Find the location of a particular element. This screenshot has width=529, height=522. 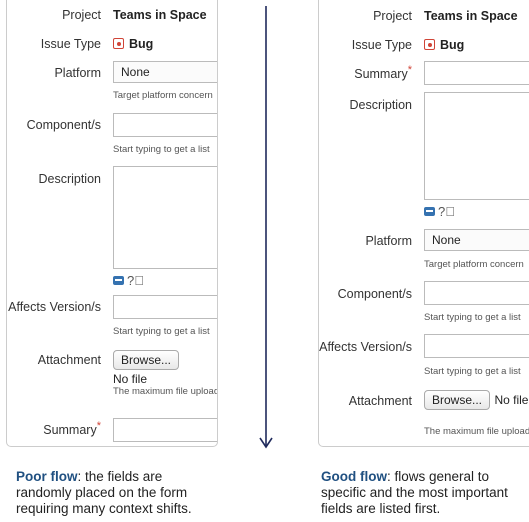

good-flow-title: Good flow is located at coordinates (354, 476).